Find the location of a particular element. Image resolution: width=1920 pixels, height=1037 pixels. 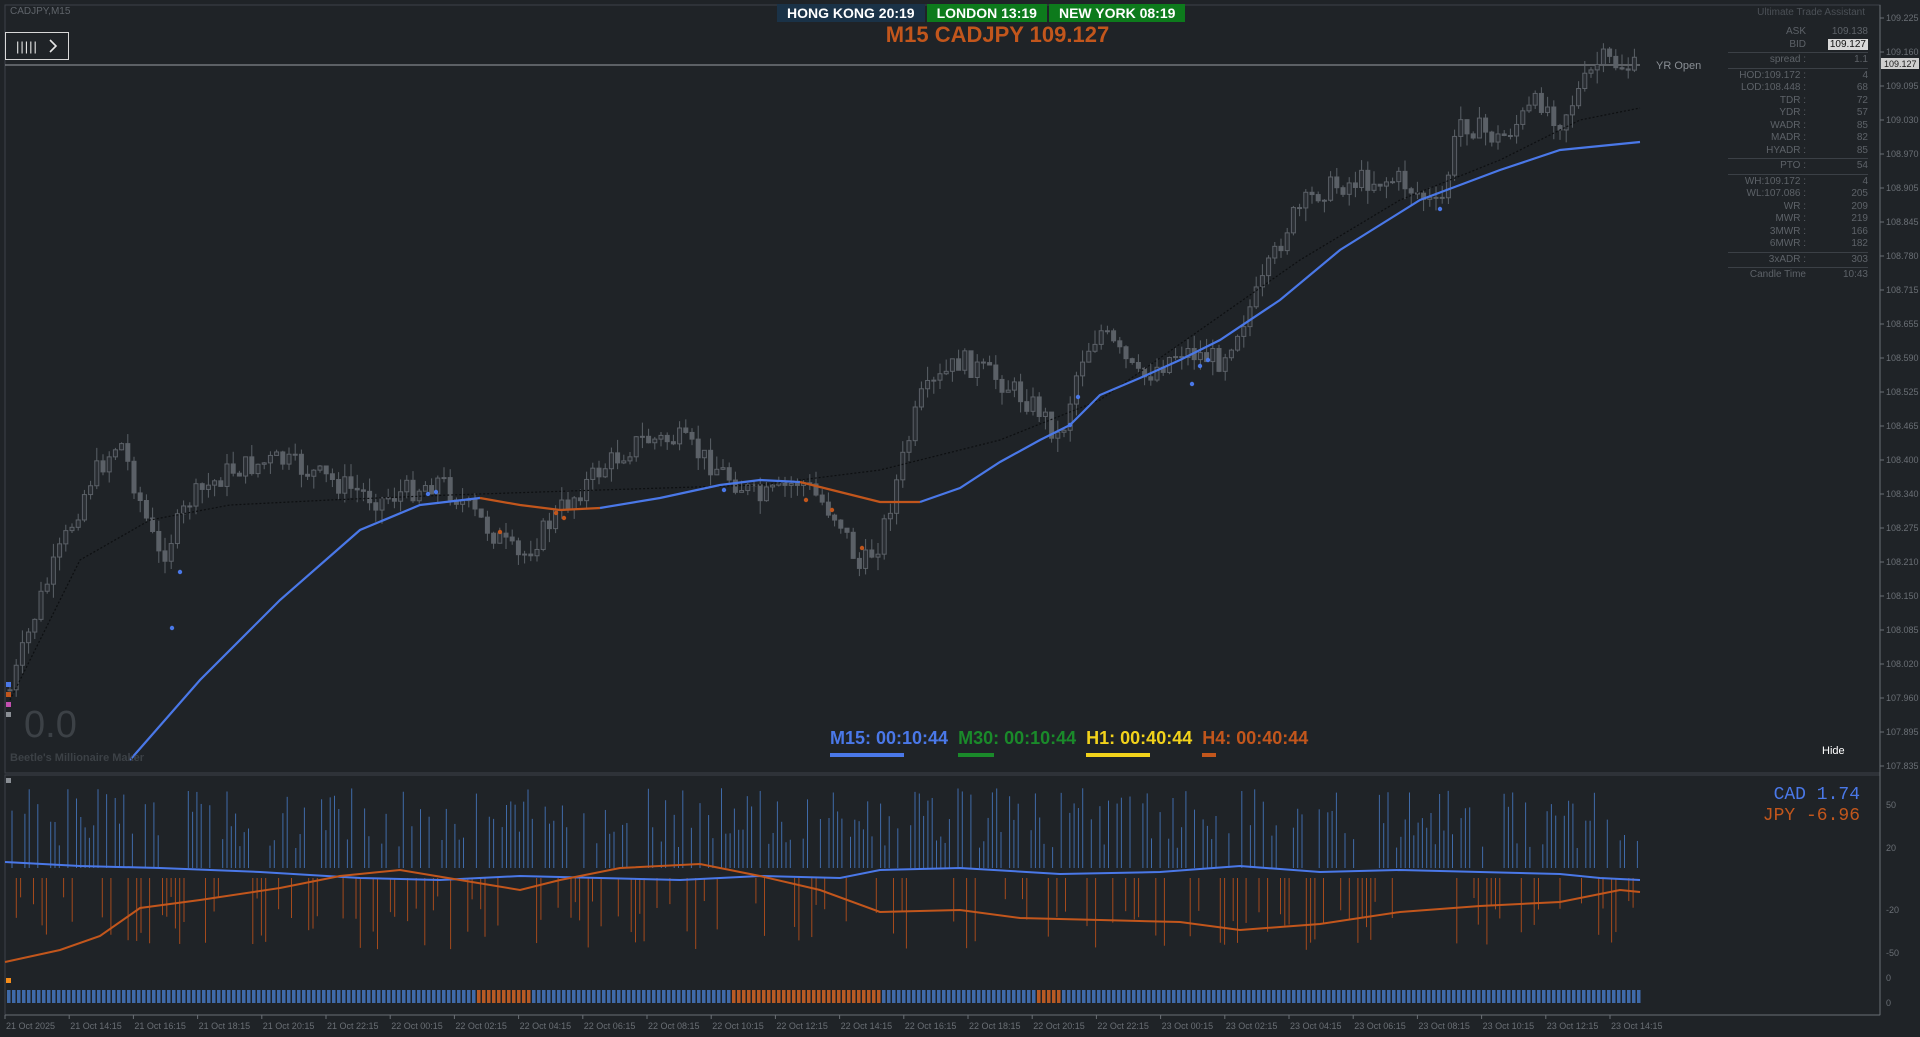

time-tick-label: 21 Oct 20:15 is located at coordinates (289, 1026).